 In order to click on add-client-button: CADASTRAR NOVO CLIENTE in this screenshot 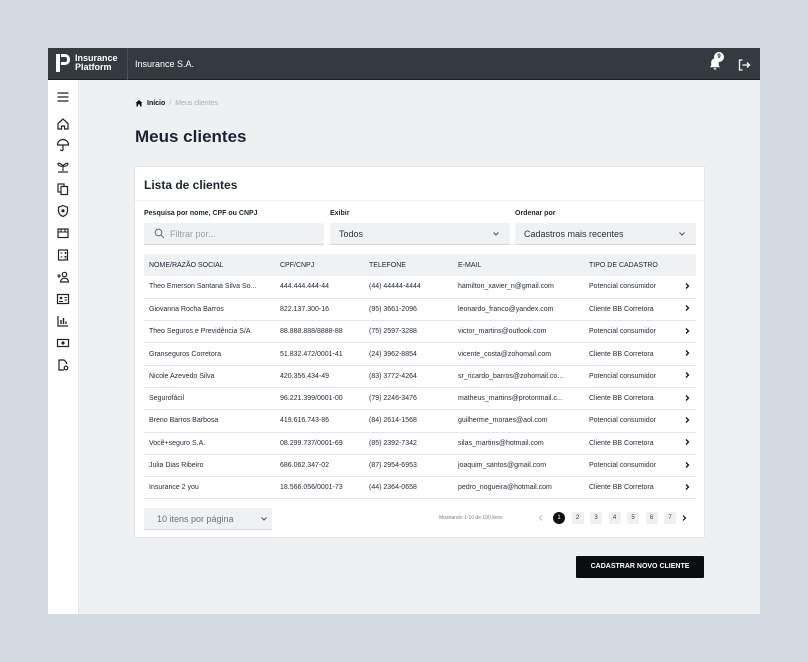, I will do `click(640, 567)`.